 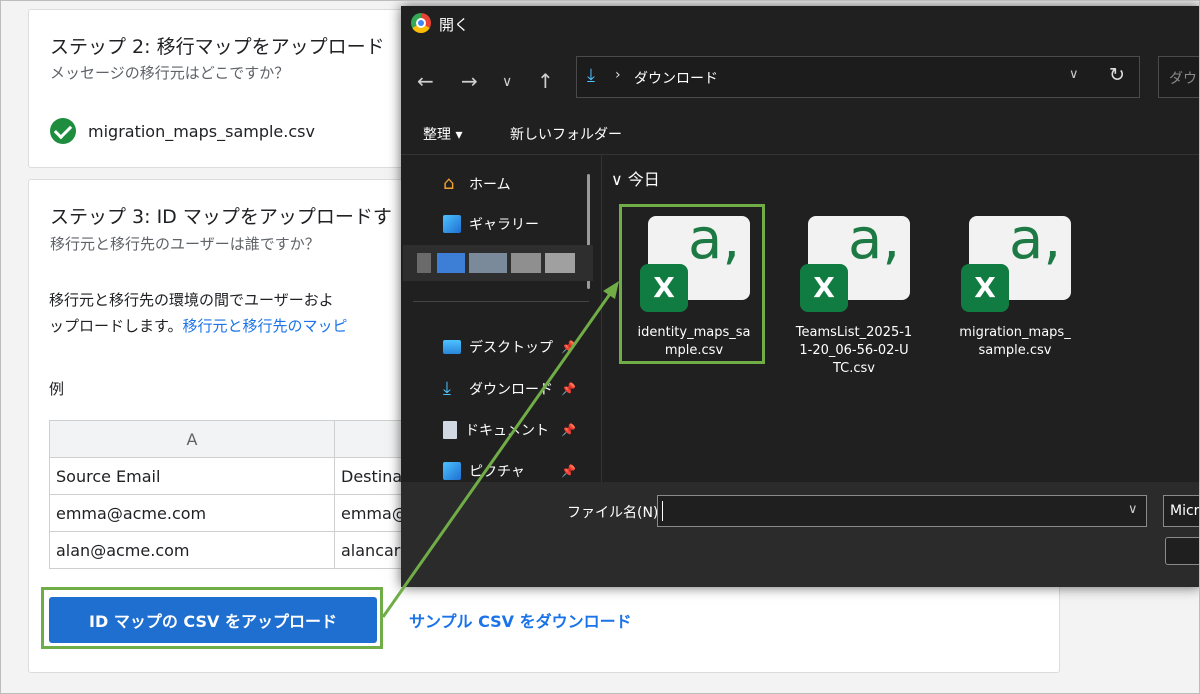 What do you see at coordinates (566, 134) in the screenshot?
I see `new-folder-button: 新しいフォルダー` at bounding box center [566, 134].